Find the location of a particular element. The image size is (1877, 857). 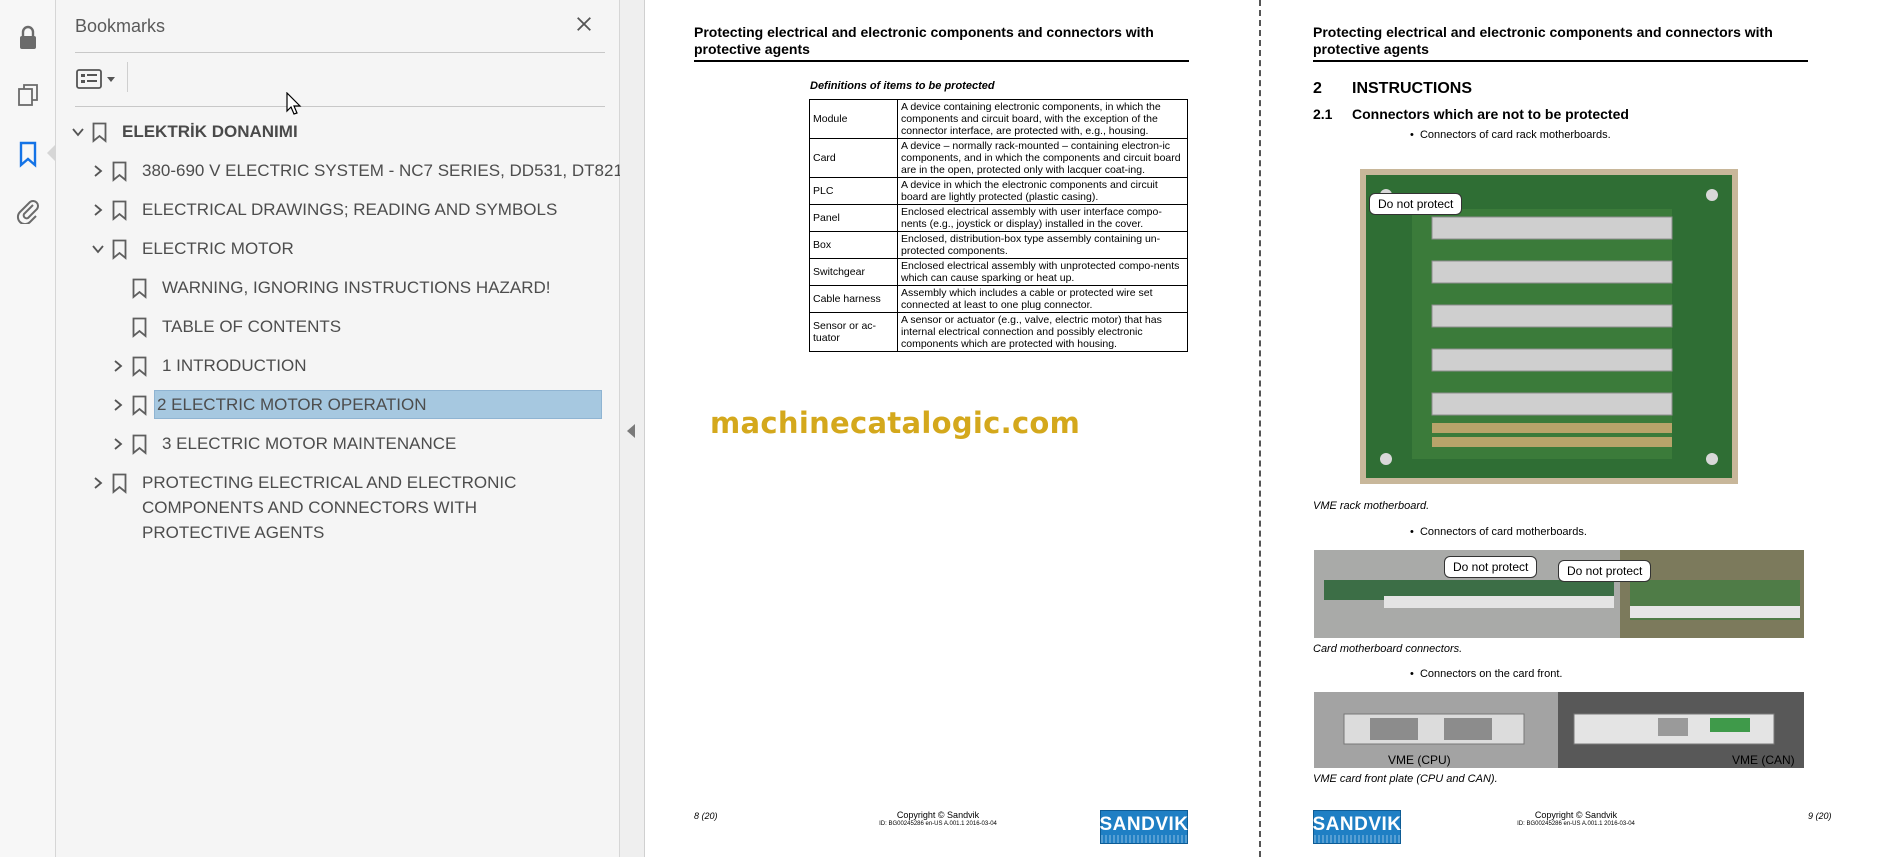

section-number: 2 is located at coordinates (1317, 88).